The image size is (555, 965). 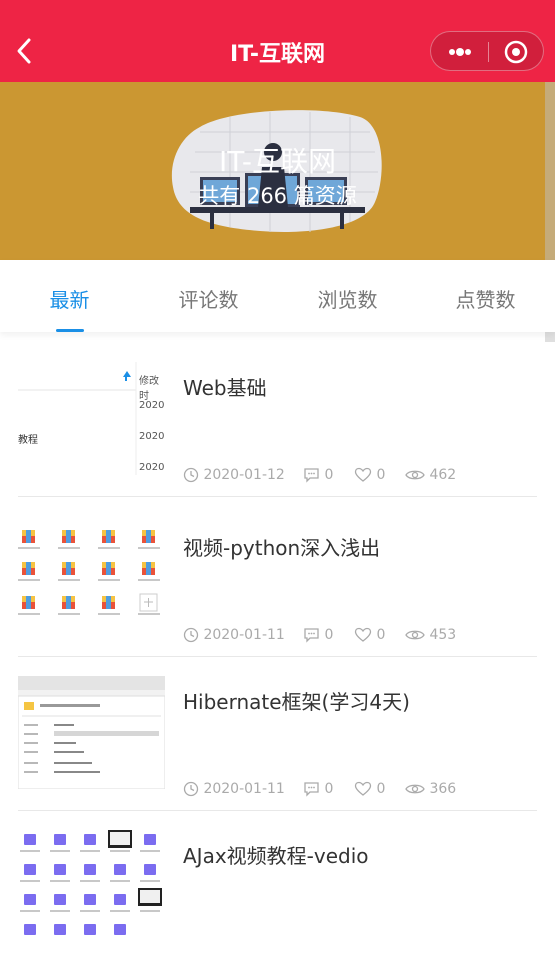 I want to click on tab-latest: 最新, so click(x=69, y=298).